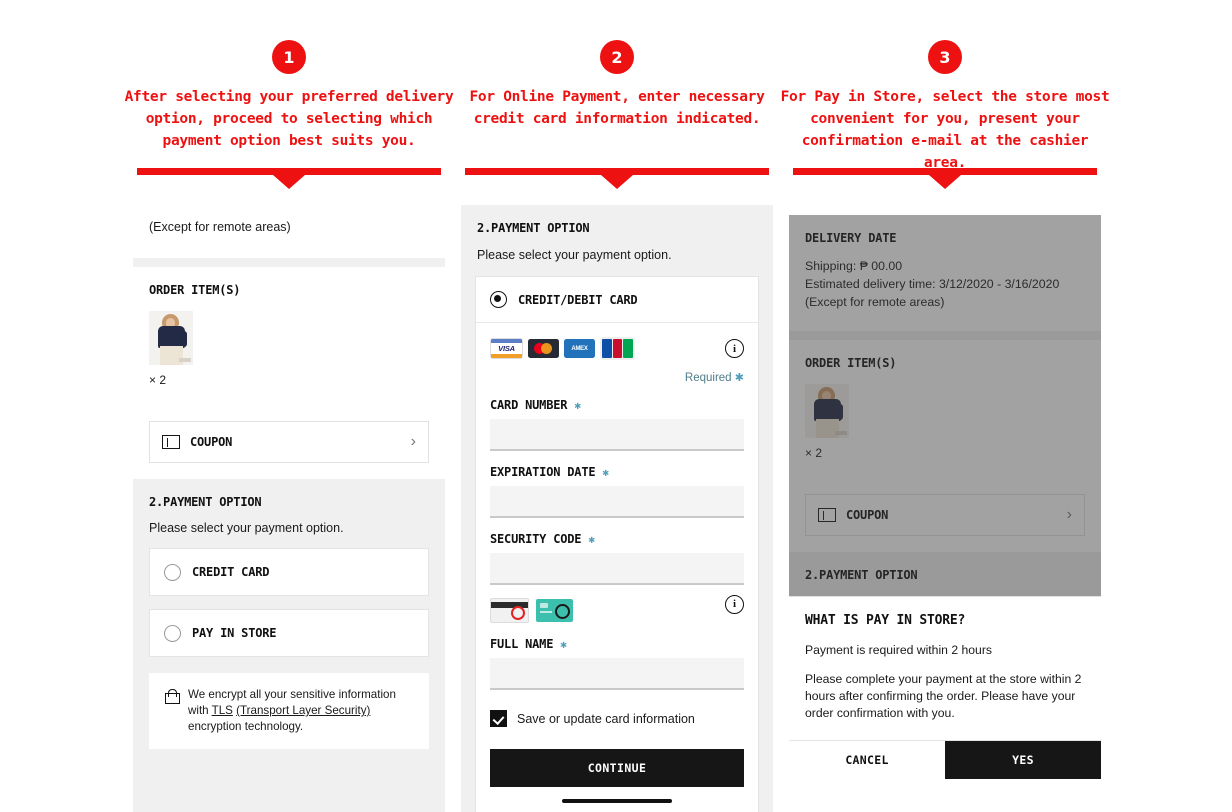 The image size is (1232, 812). I want to click on delivery-remote-note-block: (Except for remote areas), so click(289, 231).